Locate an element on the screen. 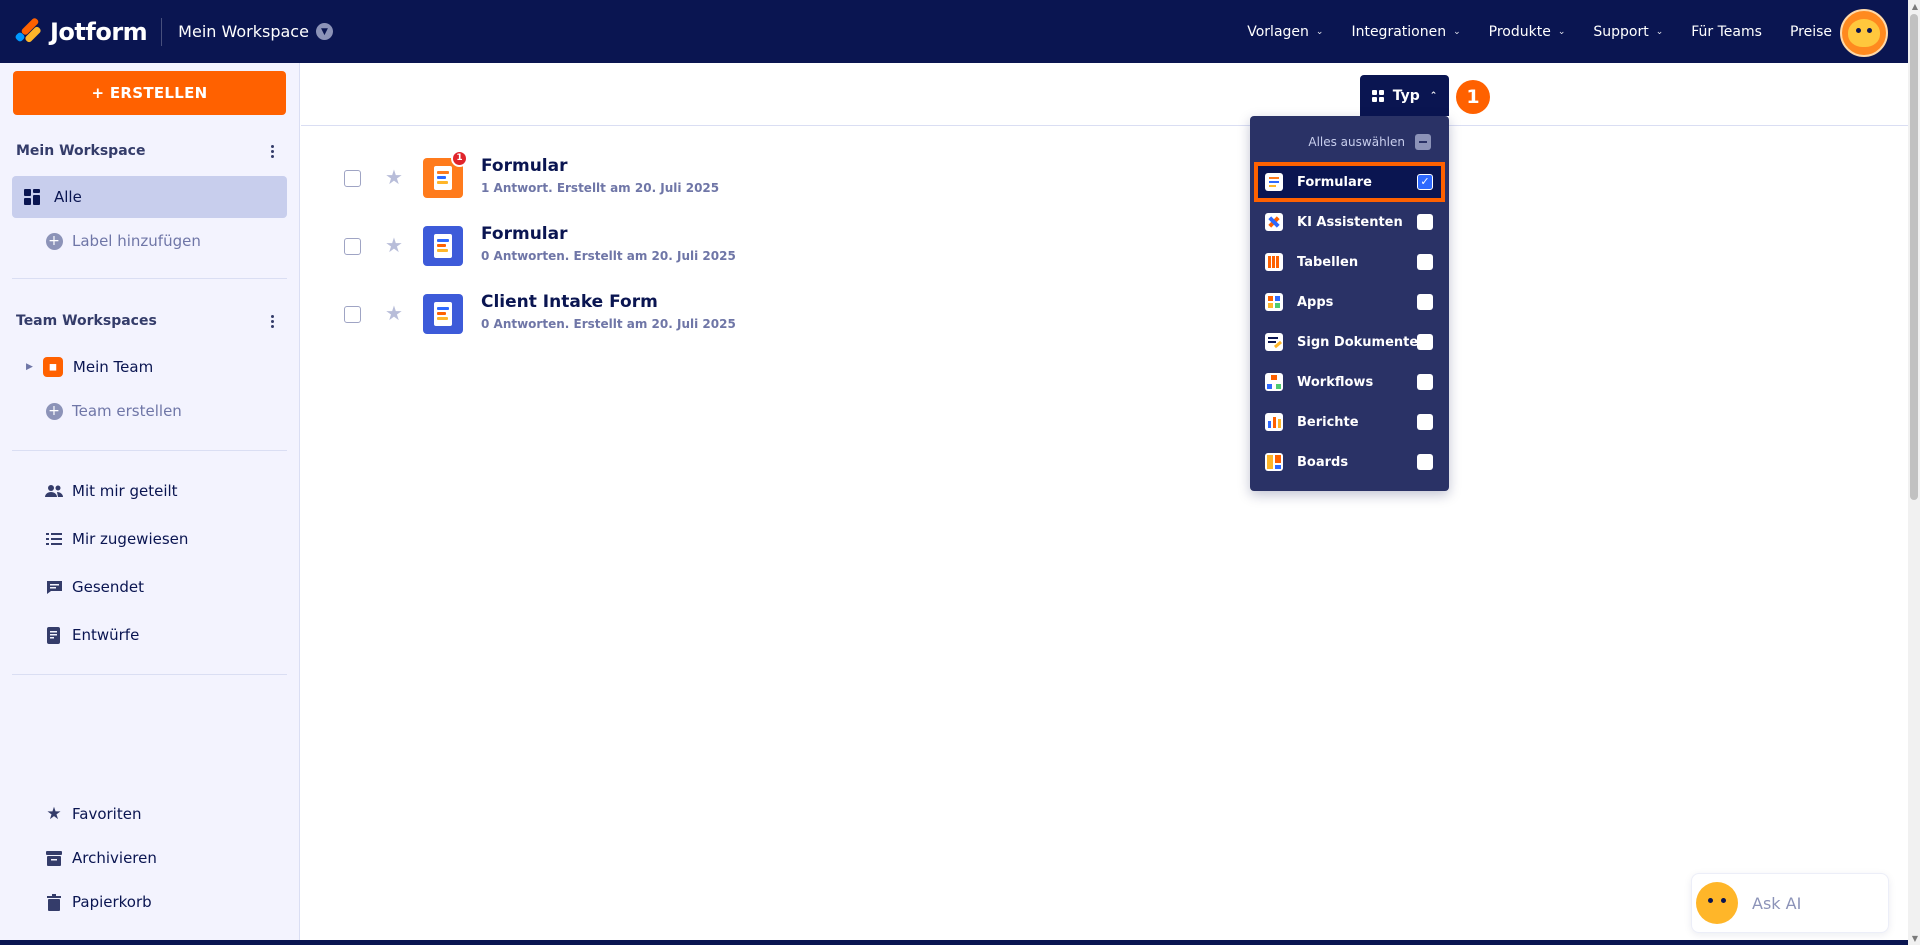  form-title: Client Intake Form is located at coordinates (569, 302).